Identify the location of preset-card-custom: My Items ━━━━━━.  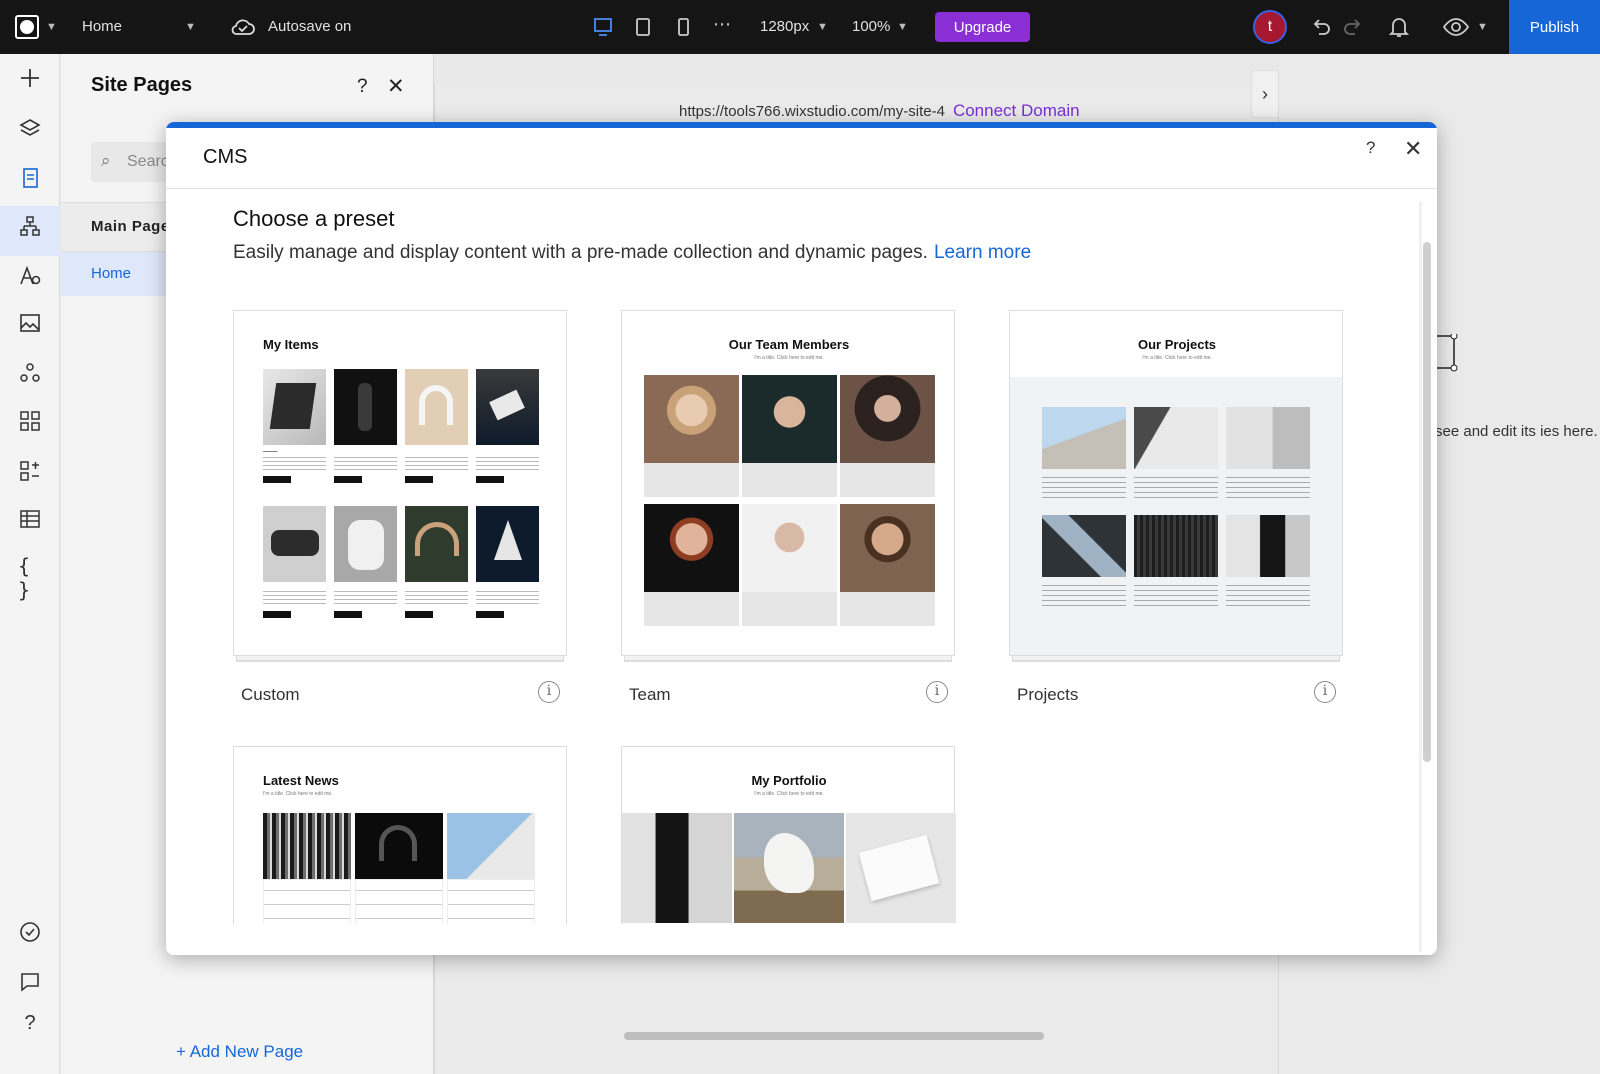
(400, 483).